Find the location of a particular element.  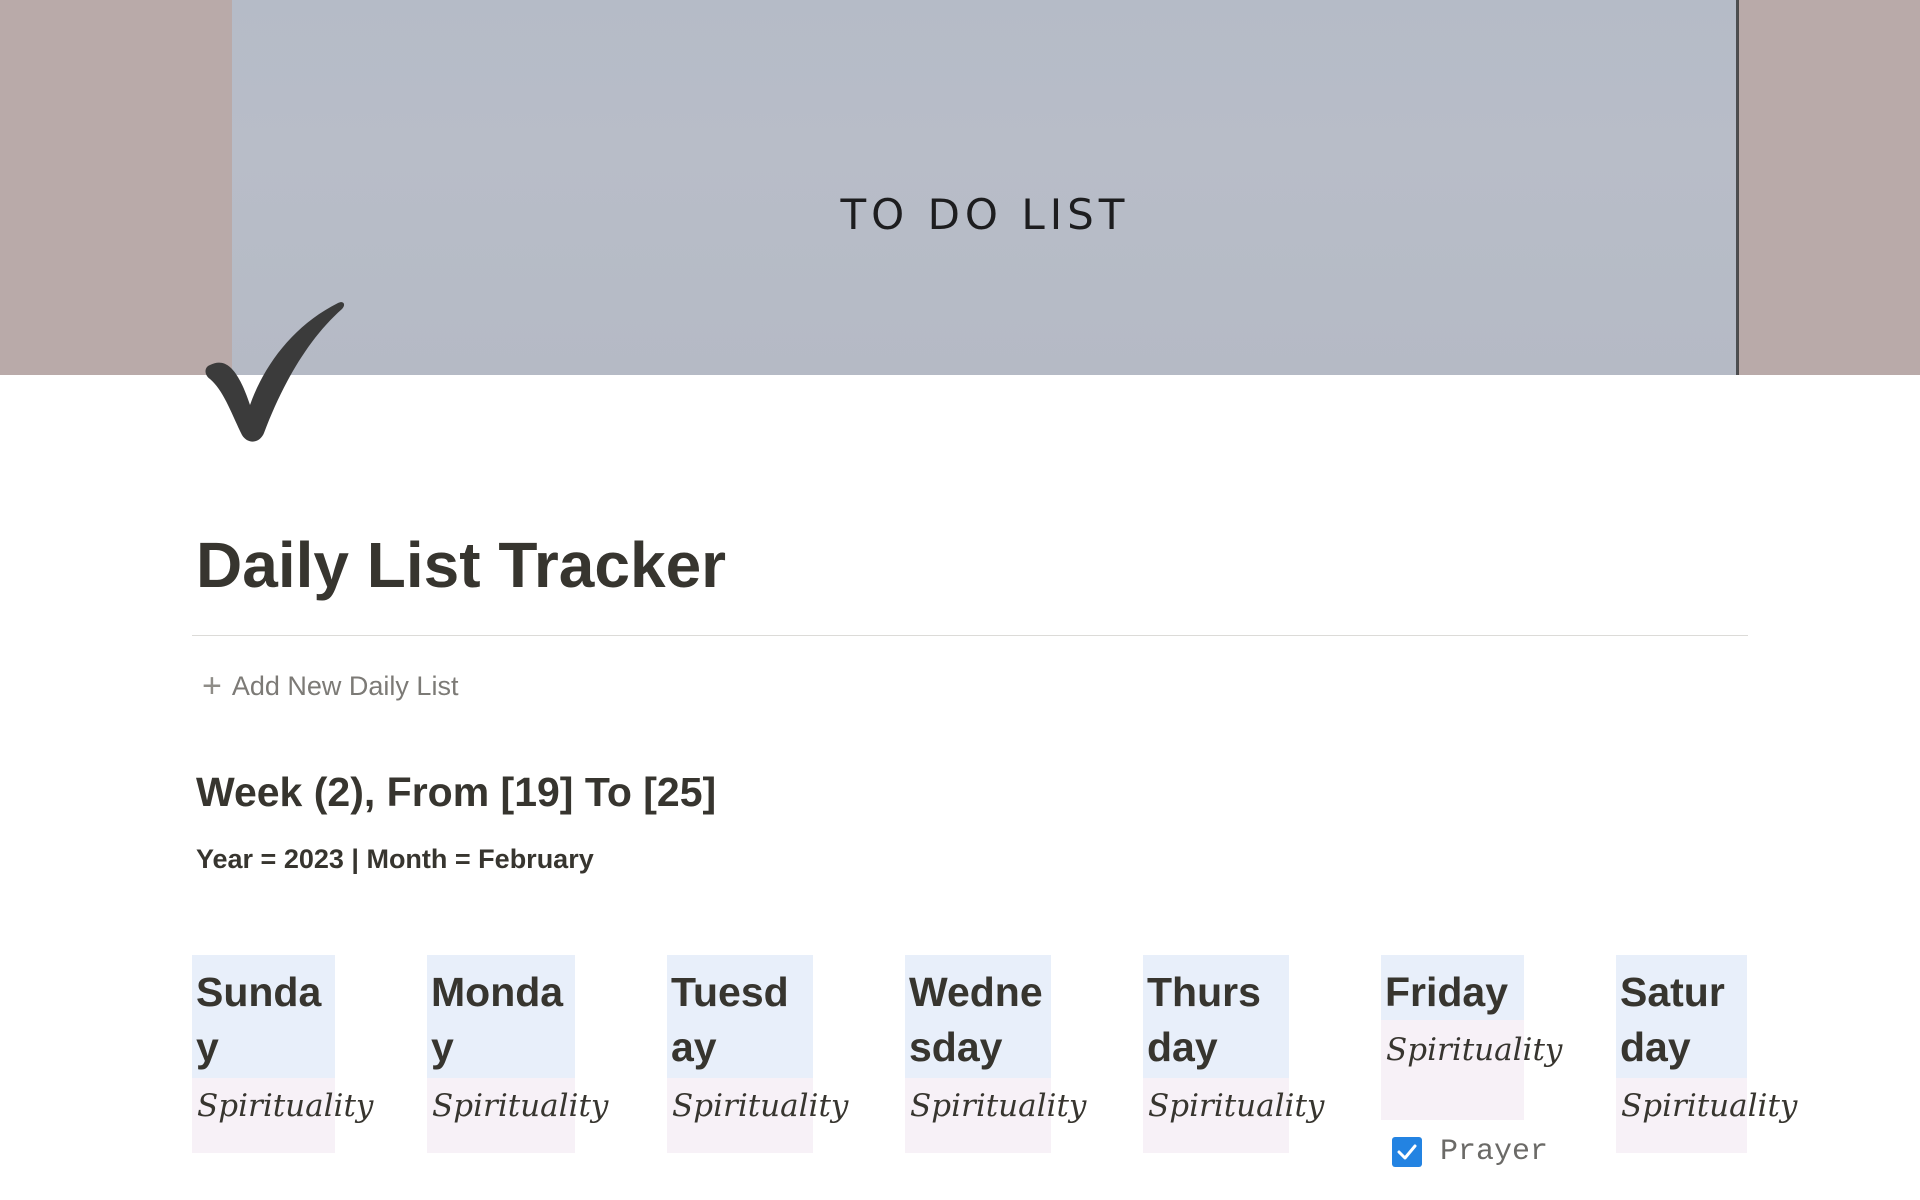

day-tag-friday: Spirituality is located at coordinates (1471, 1070).